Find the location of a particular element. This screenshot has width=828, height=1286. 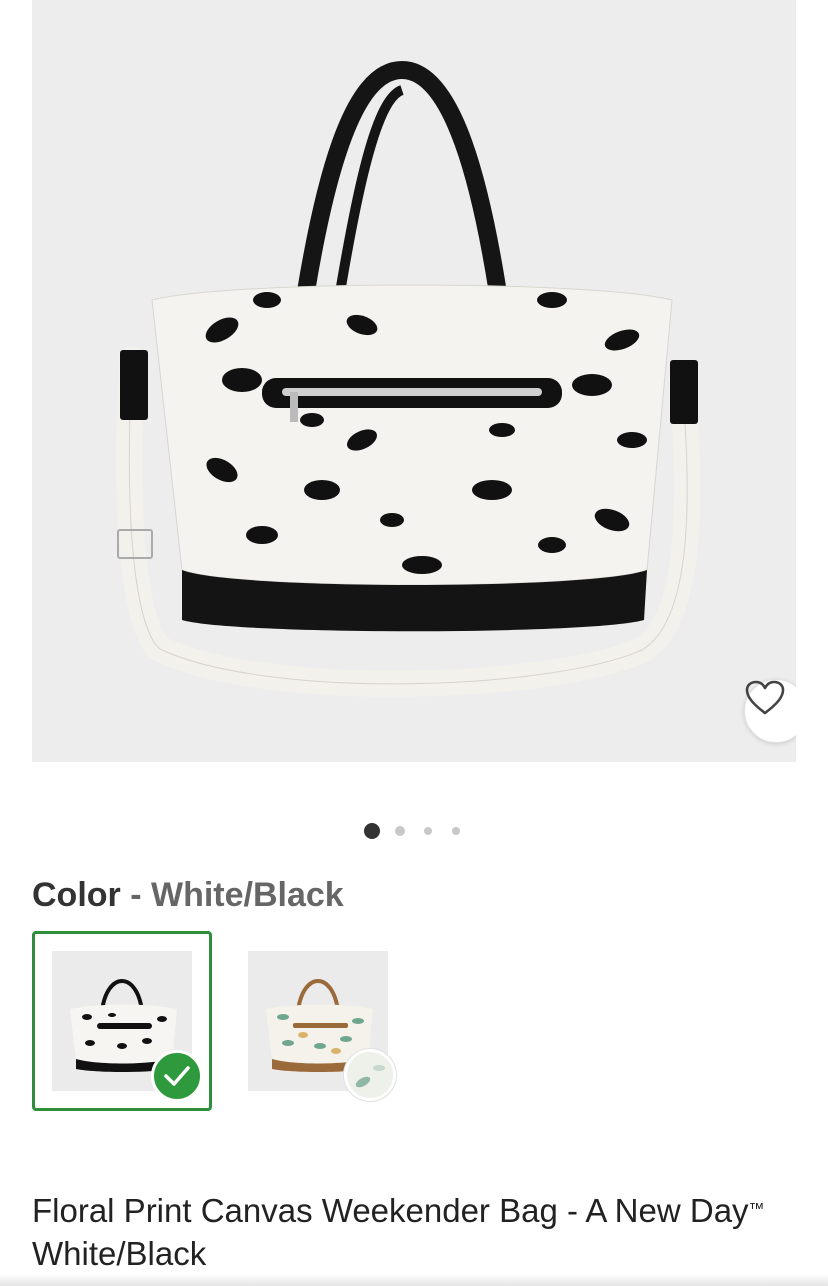

bottom-edge-shadow is located at coordinates (414, 1280).